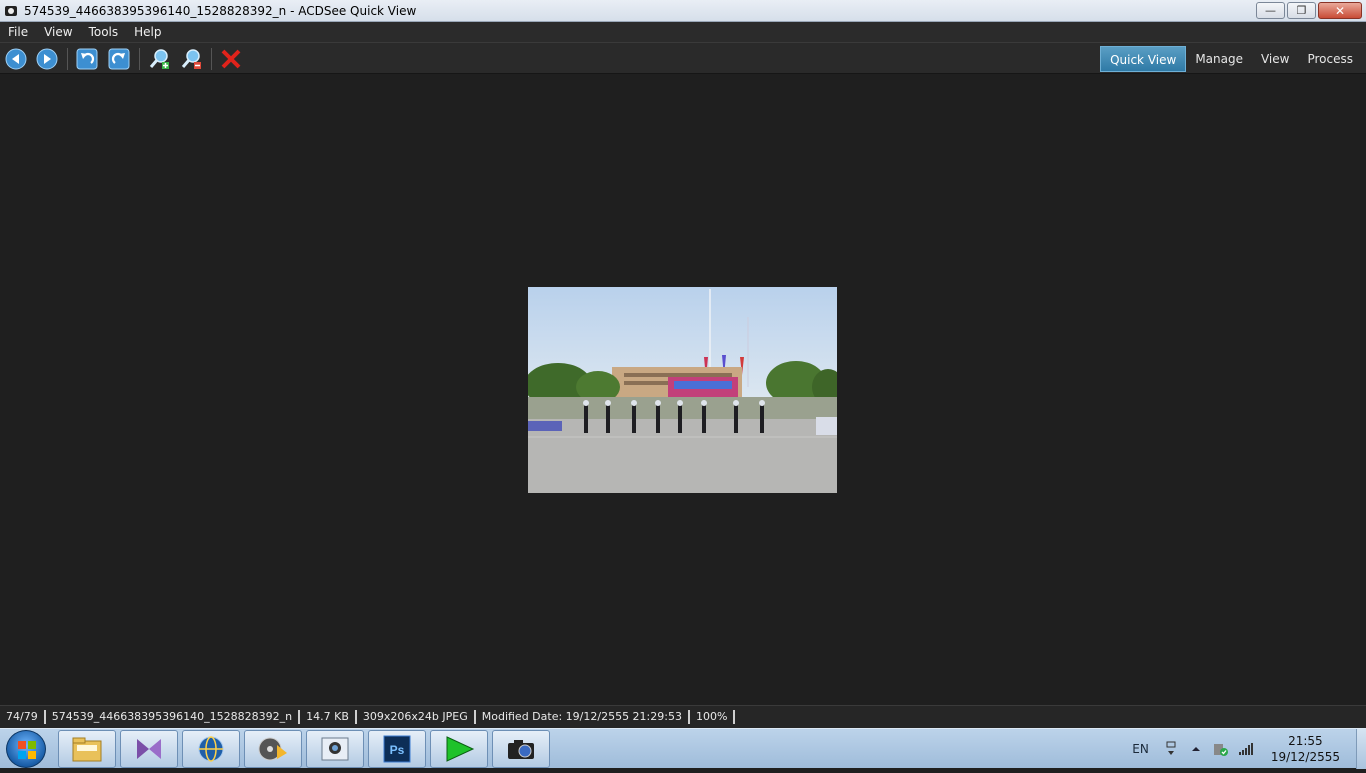 The image size is (1366, 773). What do you see at coordinates (1221, 749) in the screenshot?
I see `security-shield-icon` at bounding box center [1221, 749].